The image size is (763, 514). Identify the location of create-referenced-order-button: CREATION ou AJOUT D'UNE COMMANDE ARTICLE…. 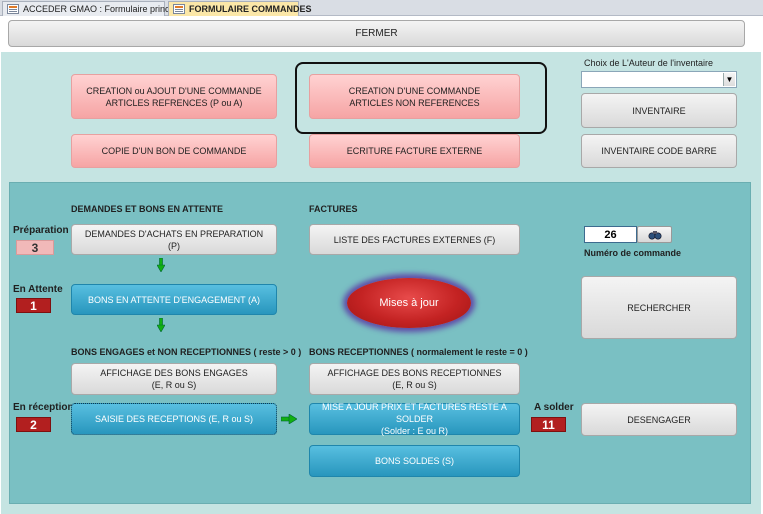
(174, 96).